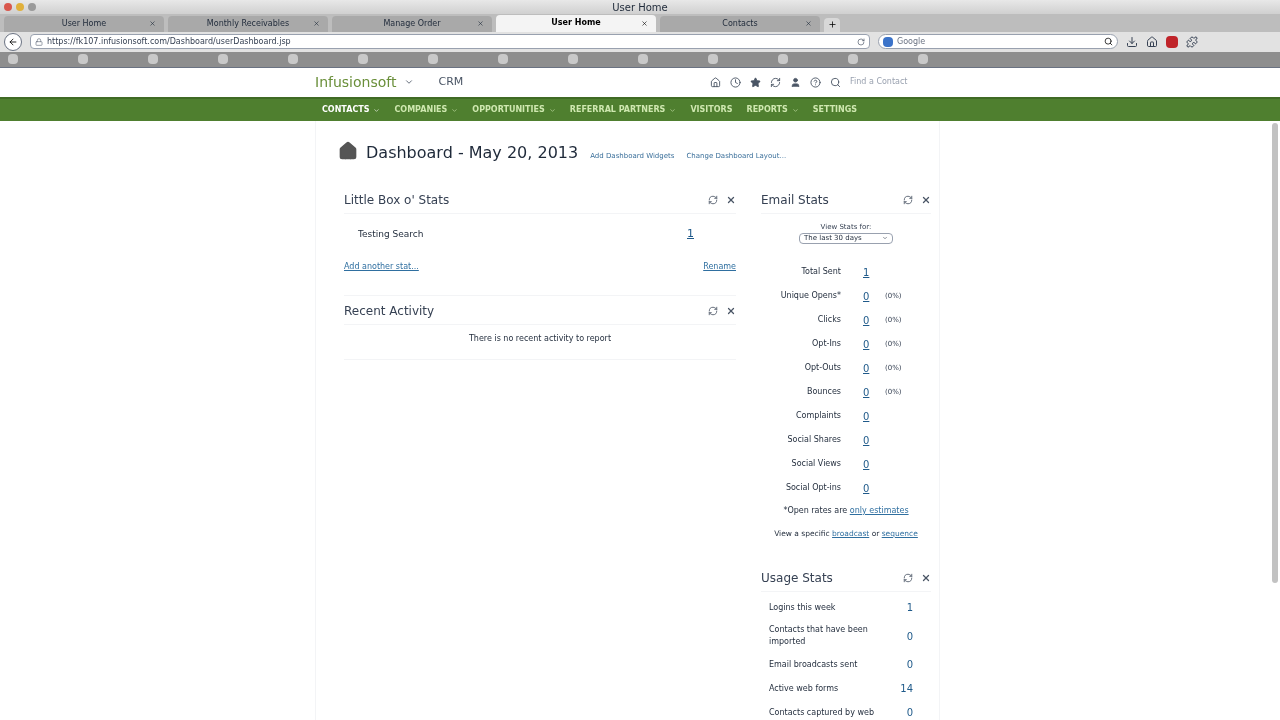 Image resolution: width=1280 pixels, height=720 pixels. Describe the element at coordinates (810, 296) in the screenshot. I see `stat-label: Unique Opens*` at that location.